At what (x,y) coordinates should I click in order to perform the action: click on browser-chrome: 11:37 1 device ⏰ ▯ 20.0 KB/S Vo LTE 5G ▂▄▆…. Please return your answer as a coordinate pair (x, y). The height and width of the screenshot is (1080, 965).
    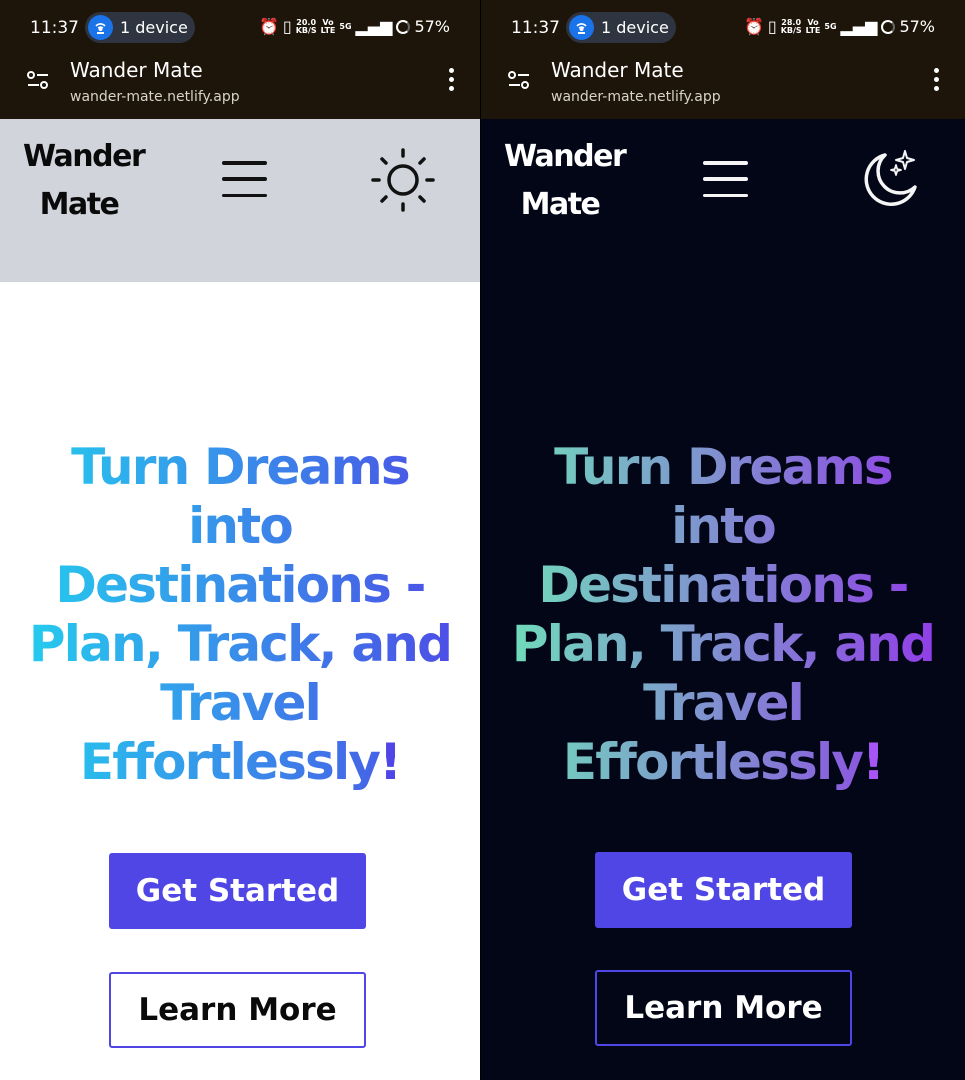
    Looking at the image, I should click on (240, 59).